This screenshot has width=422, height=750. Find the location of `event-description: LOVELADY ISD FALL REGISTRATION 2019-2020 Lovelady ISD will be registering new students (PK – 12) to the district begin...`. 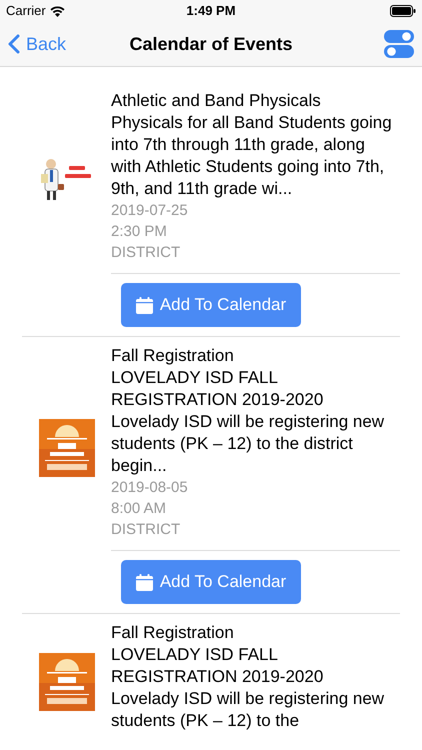

event-description: LOVELADY ISD FALL REGISTRATION 2019-2020 Lovelady ISD will be registering new students (PK – 12) to the district begin... is located at coordinates (248, 422).